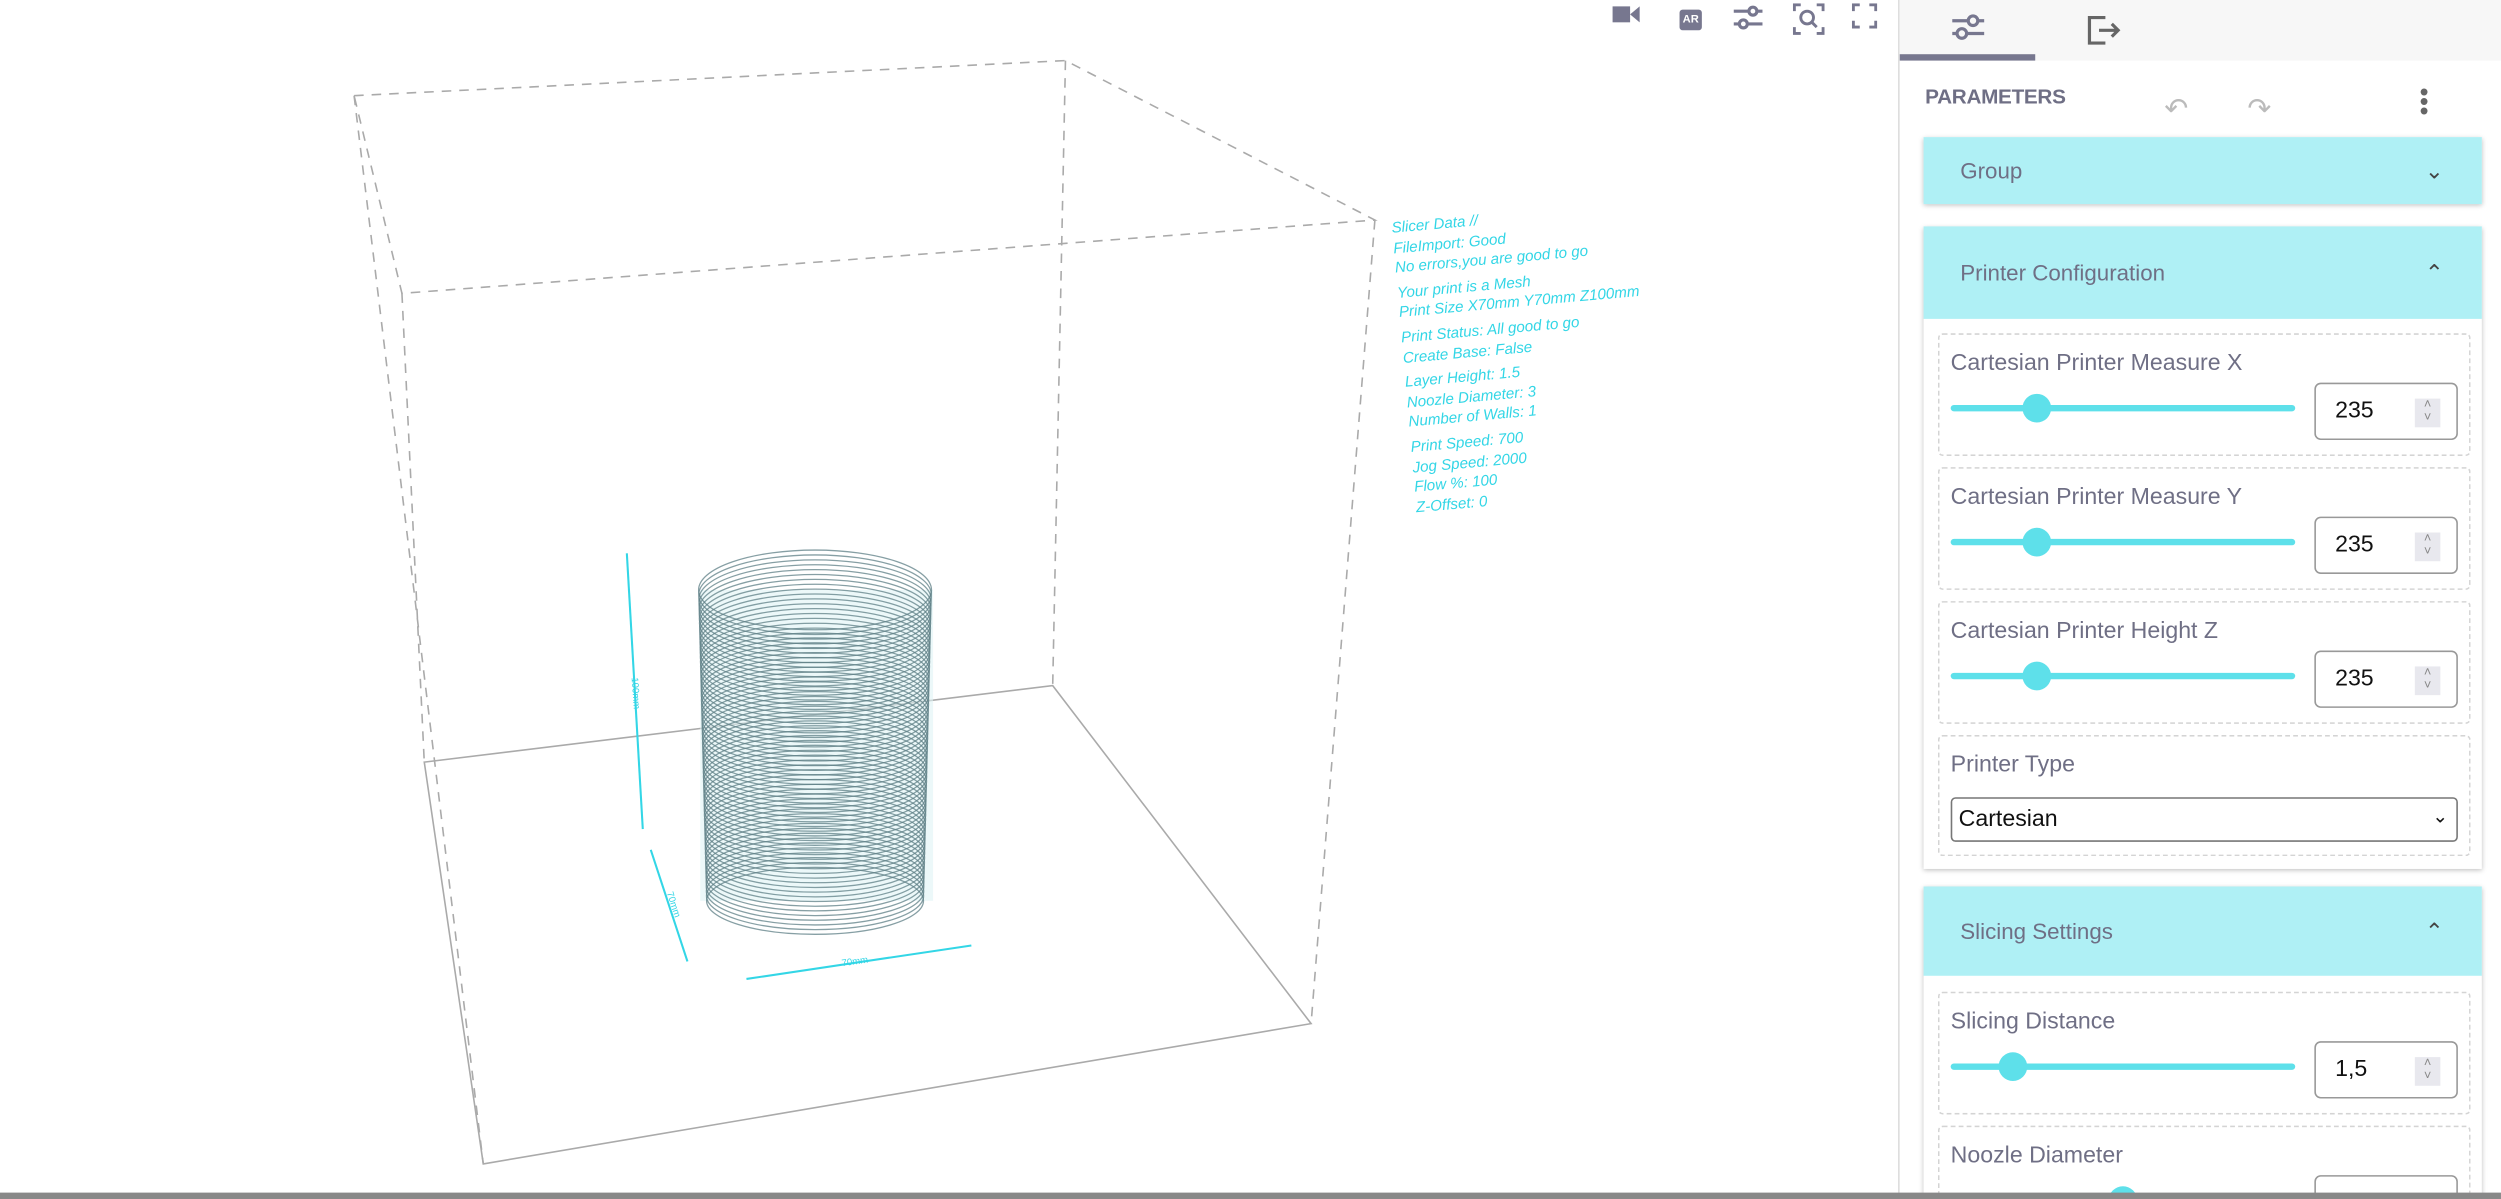 This screenshot has height=1199, width=2501. I want to click on export-icon, so click(2103, 30).